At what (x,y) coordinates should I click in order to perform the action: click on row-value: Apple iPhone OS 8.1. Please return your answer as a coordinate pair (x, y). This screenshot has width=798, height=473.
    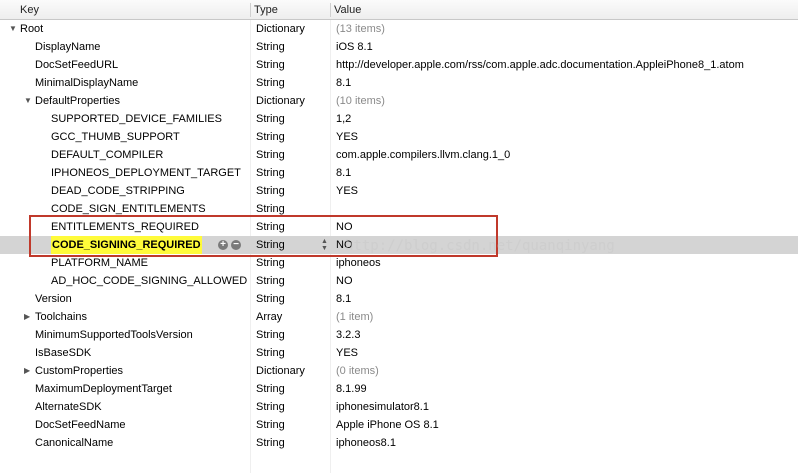
    Looking at the image, I should click on (387, 425).